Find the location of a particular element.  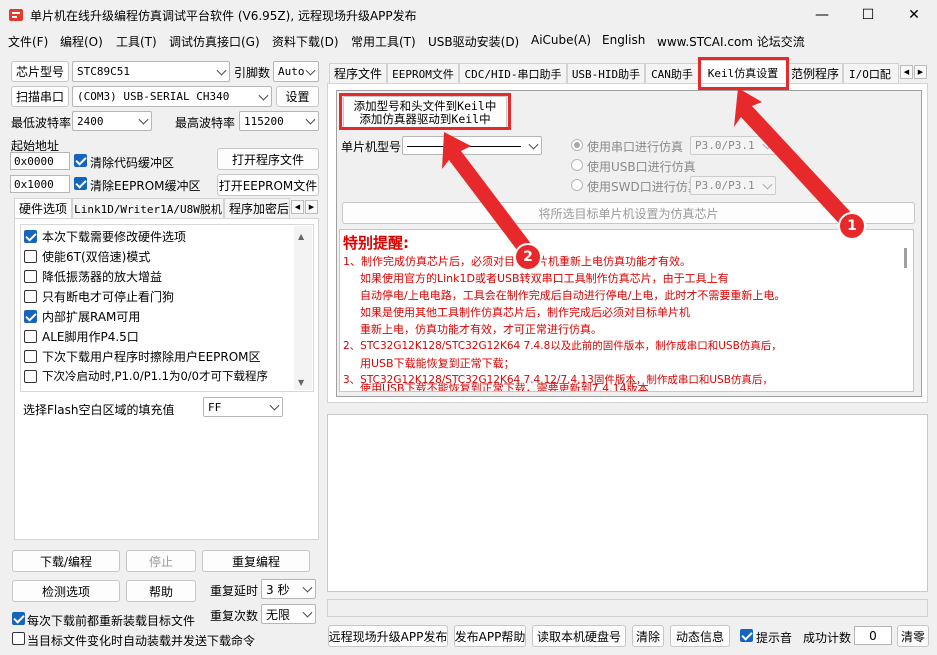

callout-badge-1: 1 is located at coordinates (852, 226).